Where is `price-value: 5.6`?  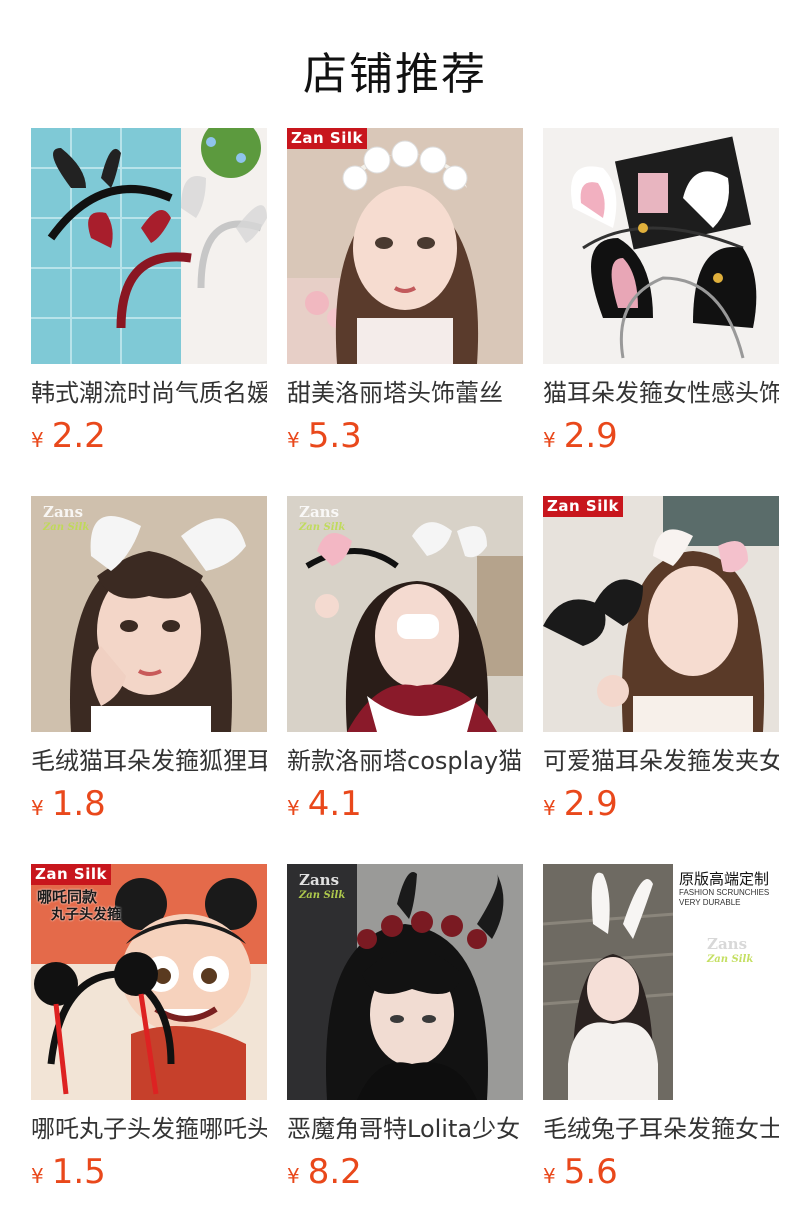 price-value: 5.6 is located at coordinates (590, 1172).